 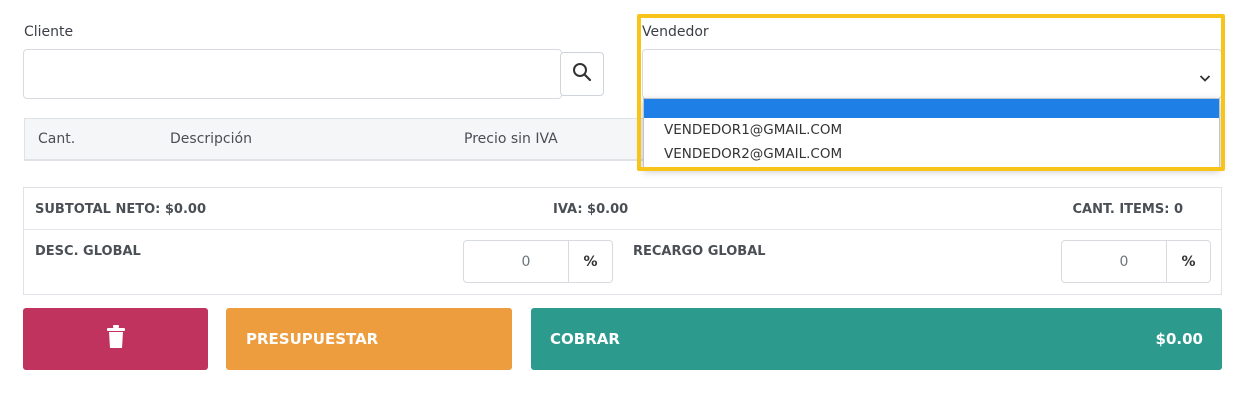 What do you see at coordinates (1179, 339) in the screenshot?
I see `cobrar-amount: $0.00` at bounding box center [1179, 339].